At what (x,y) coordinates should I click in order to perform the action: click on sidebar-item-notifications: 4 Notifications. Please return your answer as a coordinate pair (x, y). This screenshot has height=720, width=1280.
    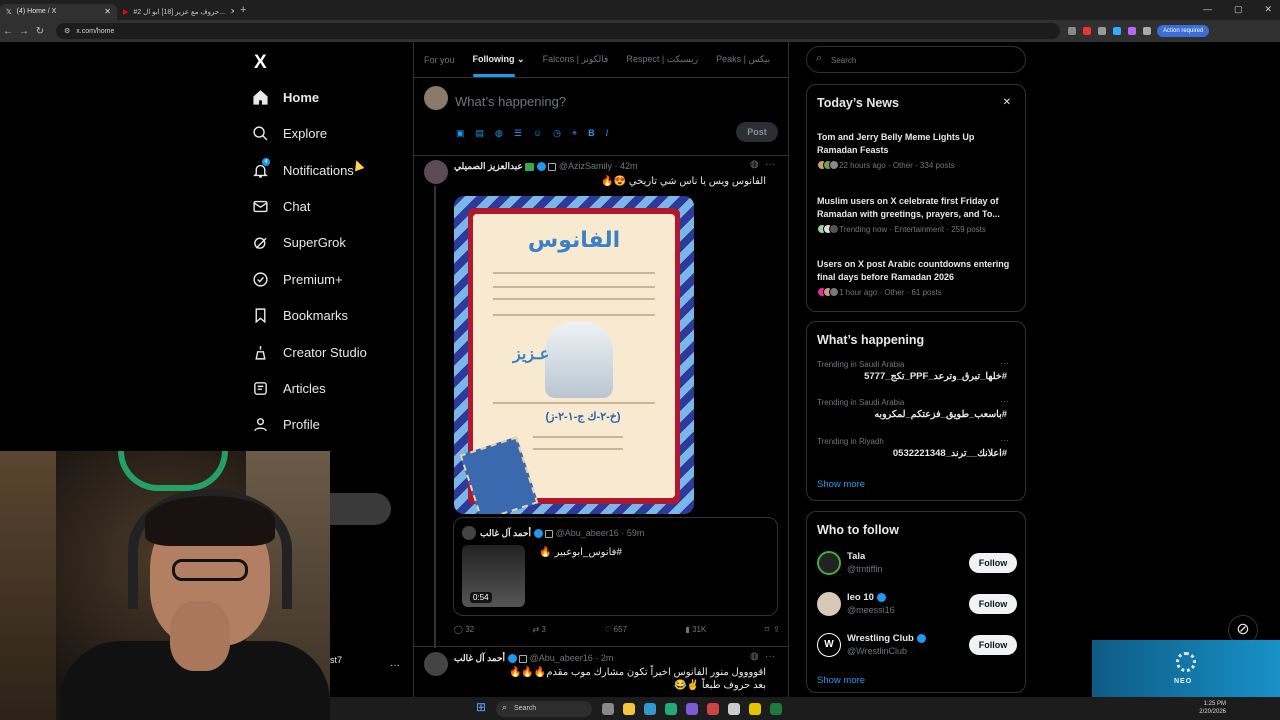
    Looking at the image, I should click on (303, 168).